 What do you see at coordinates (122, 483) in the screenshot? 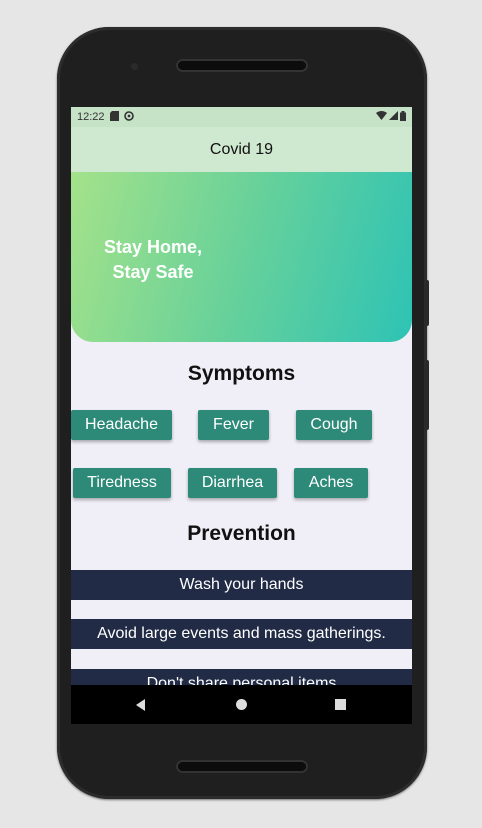
I see `symptom-tiredness-button: Tiredness` at bounding box center [122, 483].